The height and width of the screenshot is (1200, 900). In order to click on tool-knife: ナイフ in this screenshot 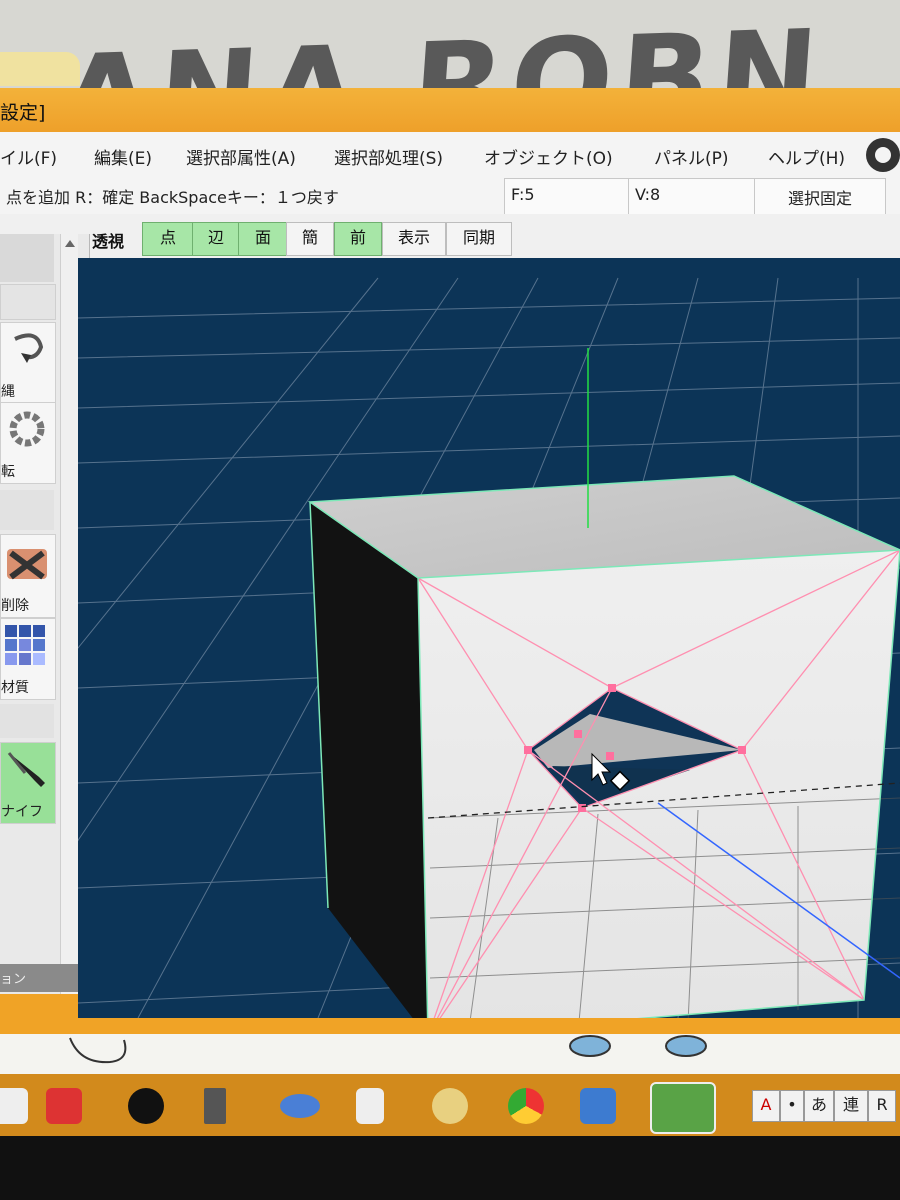, I will do `click(28, 783)`.